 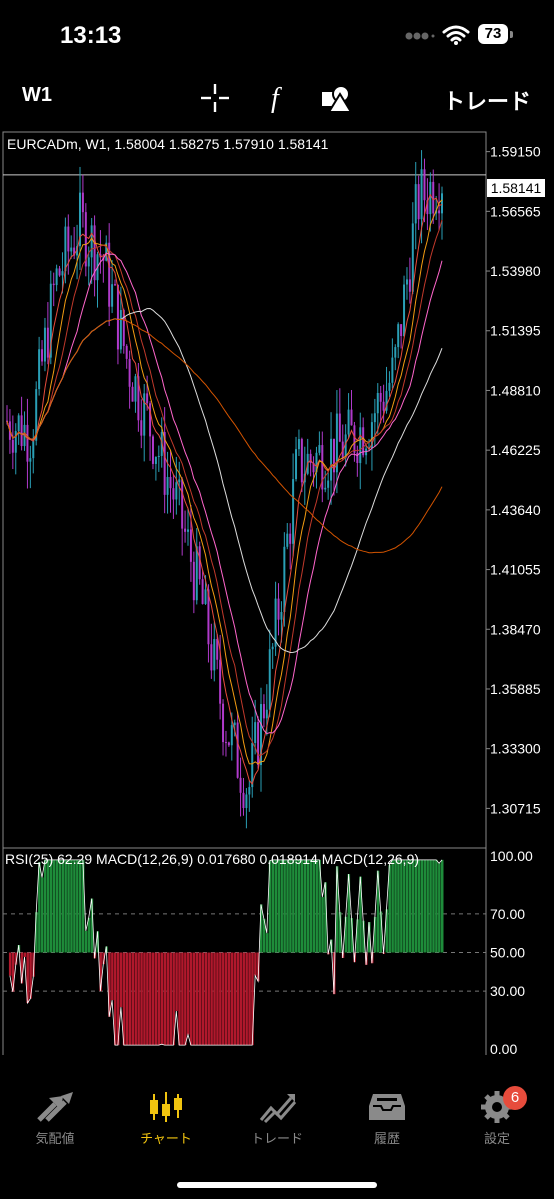 I want to click on price-tick-label: 1.59150, so click(x=515, y=152).